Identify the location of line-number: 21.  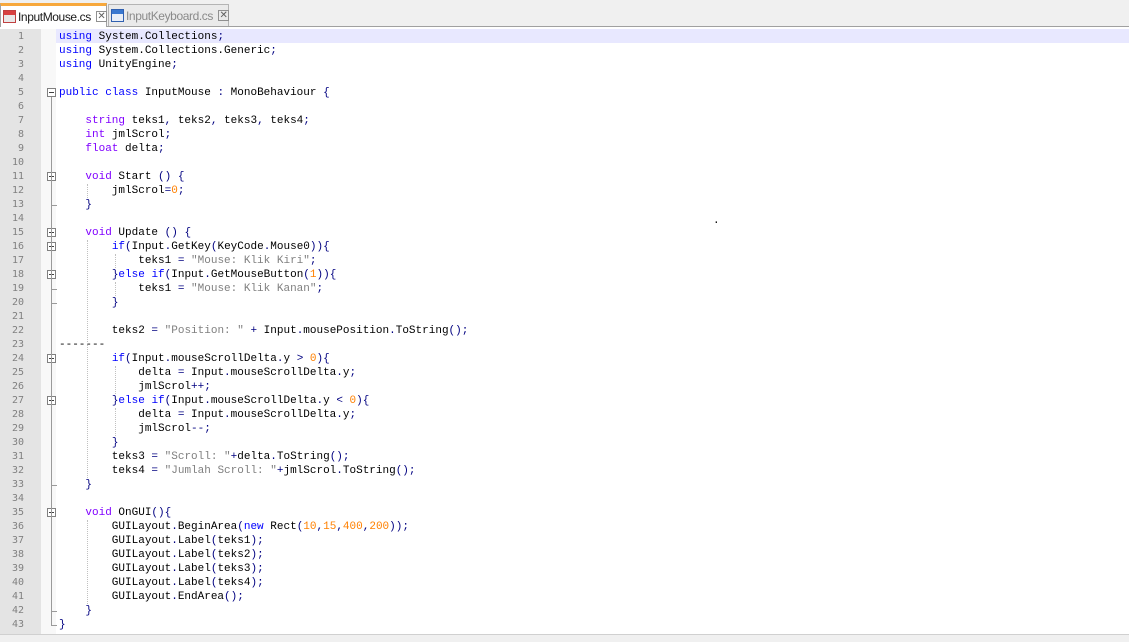
(17, 316).